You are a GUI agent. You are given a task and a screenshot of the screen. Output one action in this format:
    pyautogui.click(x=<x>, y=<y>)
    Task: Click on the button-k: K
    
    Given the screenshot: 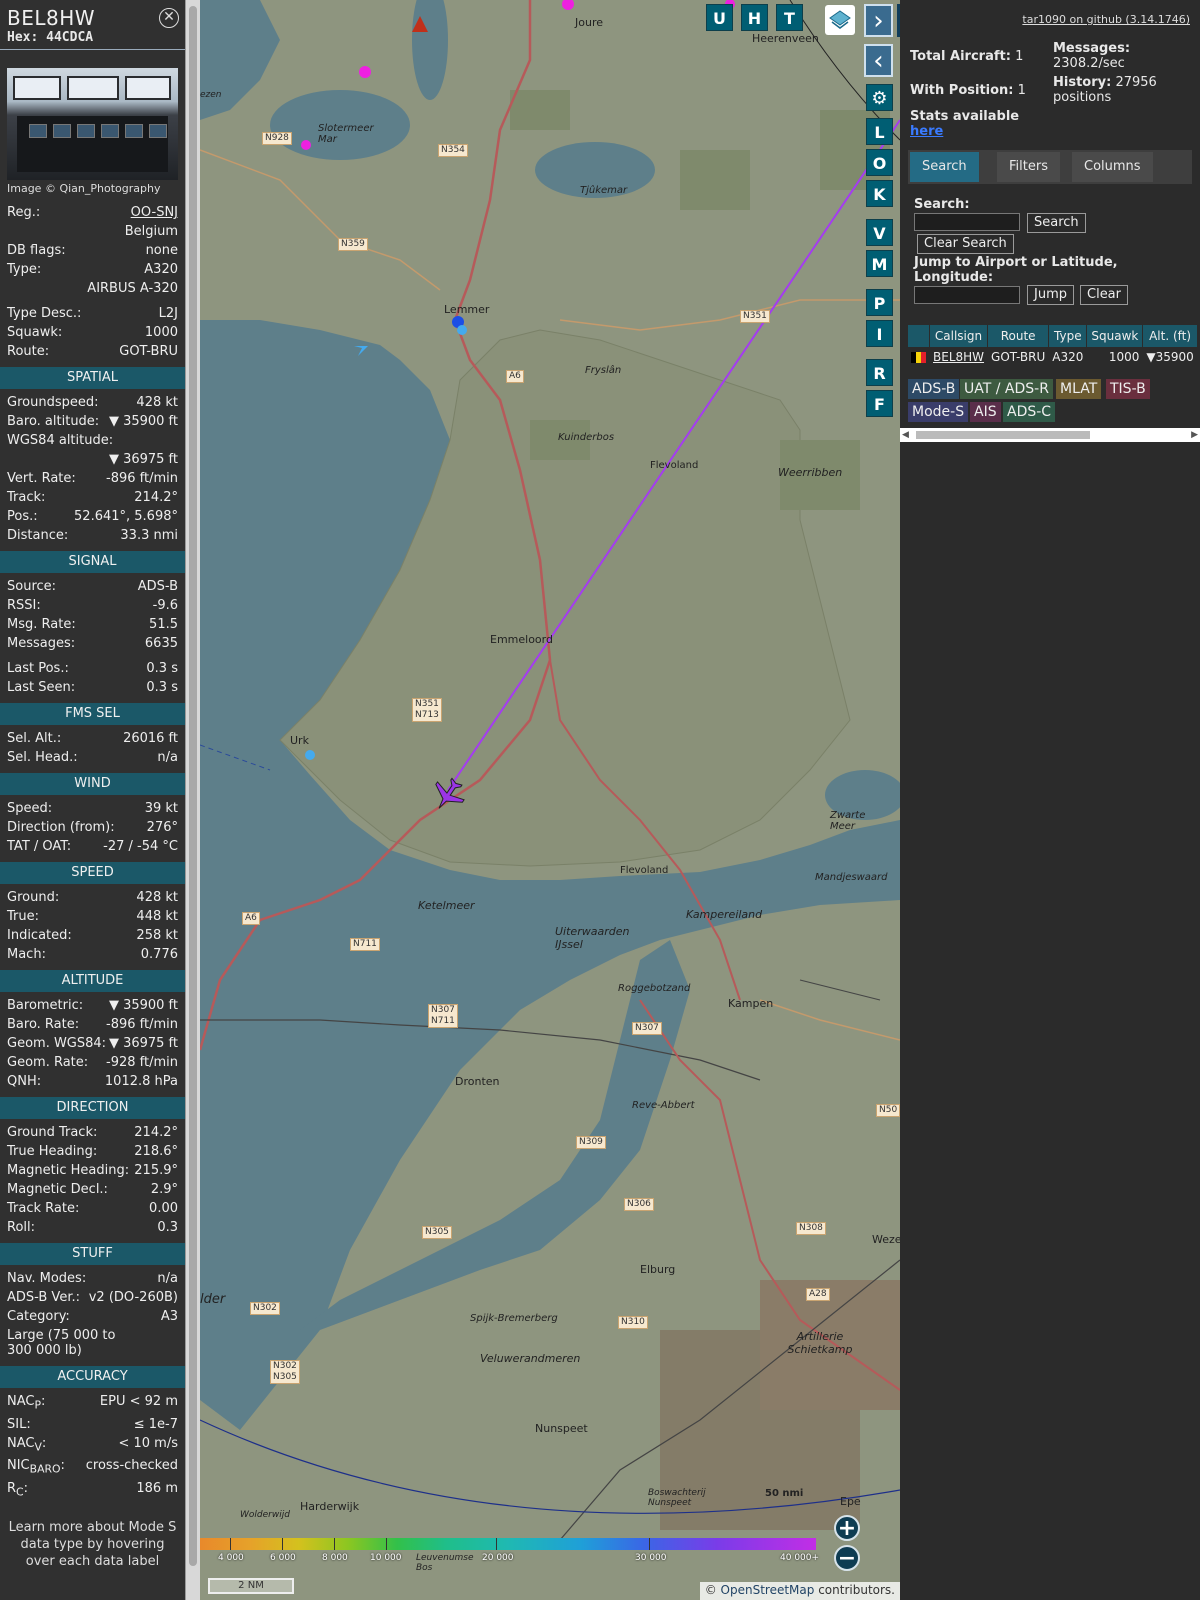 What is the action you would take?
    pyautogui.click(x=879, y=193)
    